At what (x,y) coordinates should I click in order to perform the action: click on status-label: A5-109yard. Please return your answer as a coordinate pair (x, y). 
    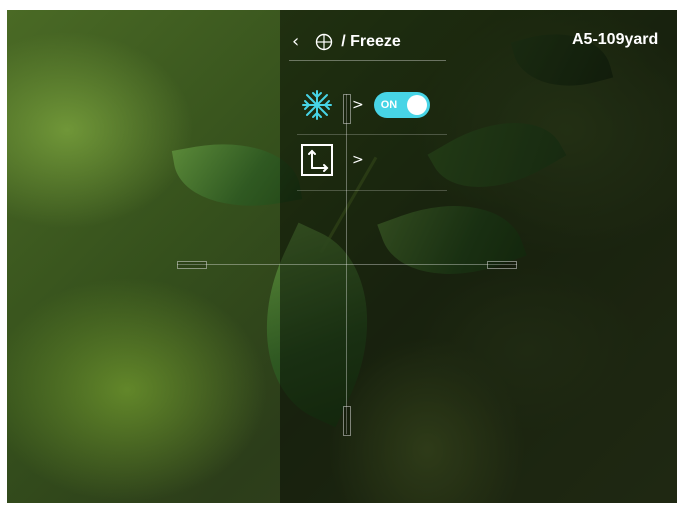
    Looking at the image, I should click on (615, 39).